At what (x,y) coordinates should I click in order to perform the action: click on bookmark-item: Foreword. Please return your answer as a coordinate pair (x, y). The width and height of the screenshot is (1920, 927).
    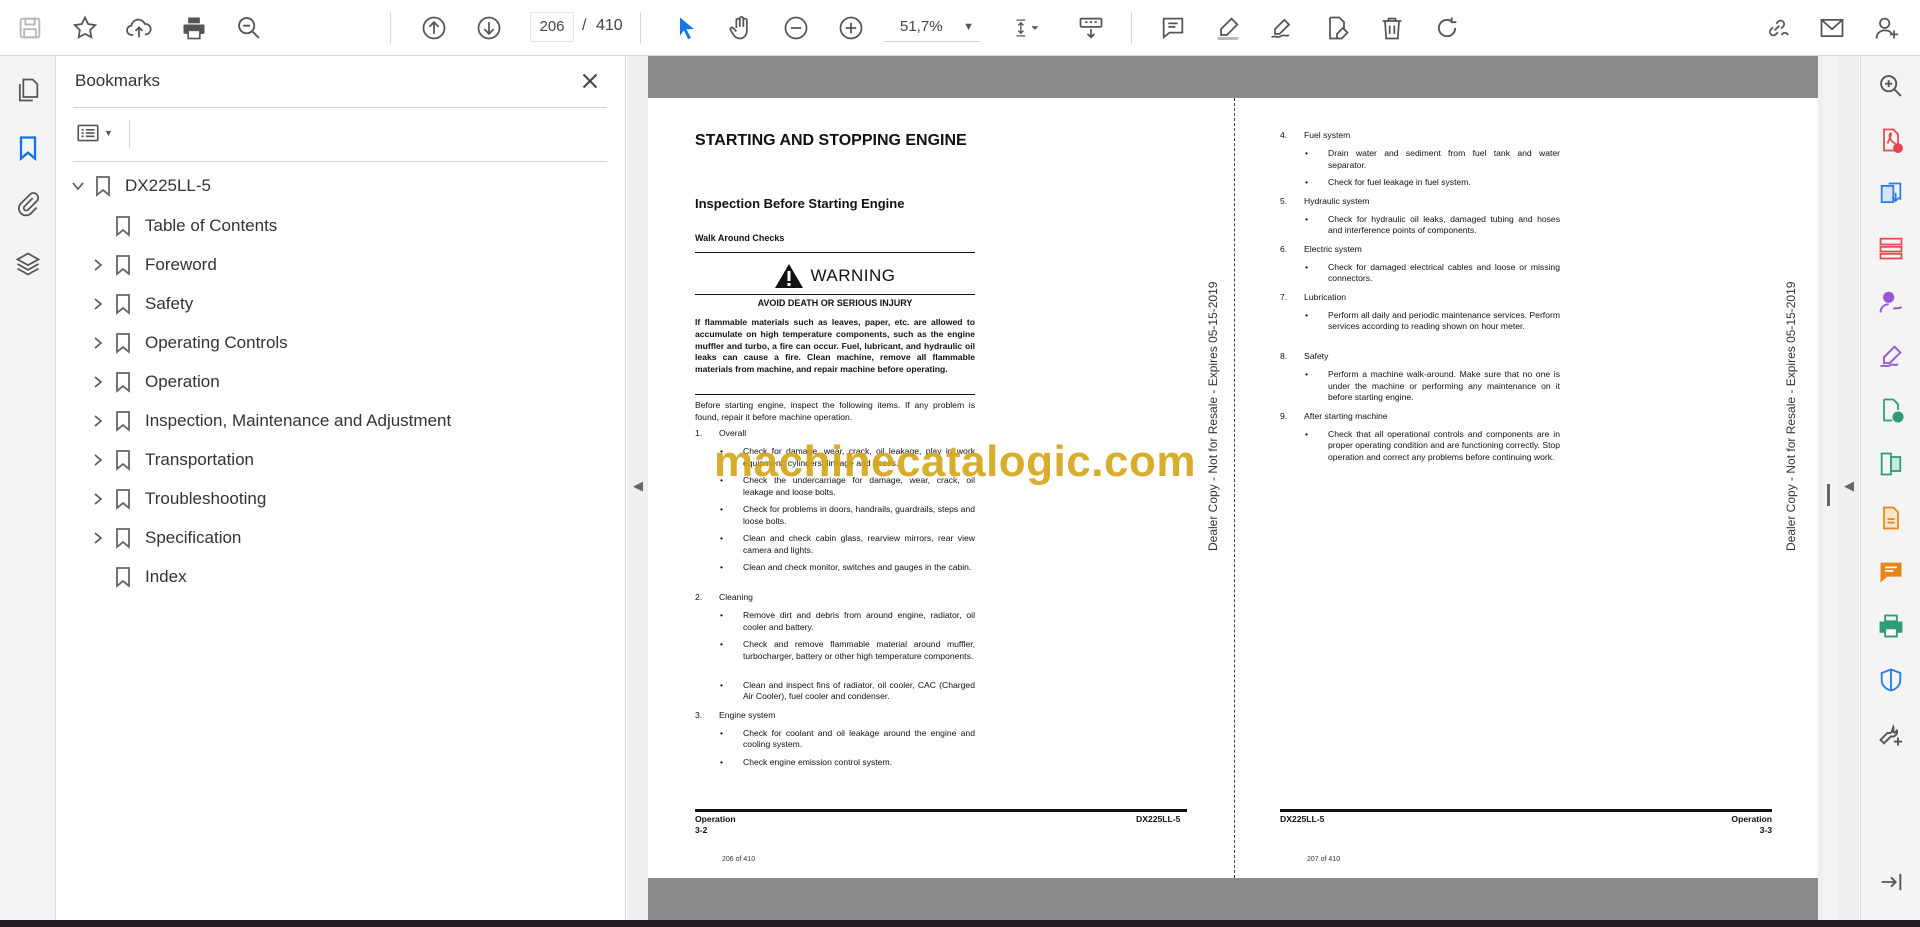
    Looking at the image, I should click on (152, 265).